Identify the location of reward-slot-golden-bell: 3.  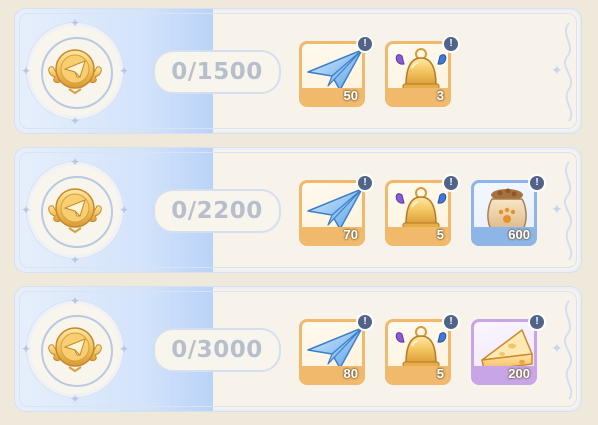
(418, 74).